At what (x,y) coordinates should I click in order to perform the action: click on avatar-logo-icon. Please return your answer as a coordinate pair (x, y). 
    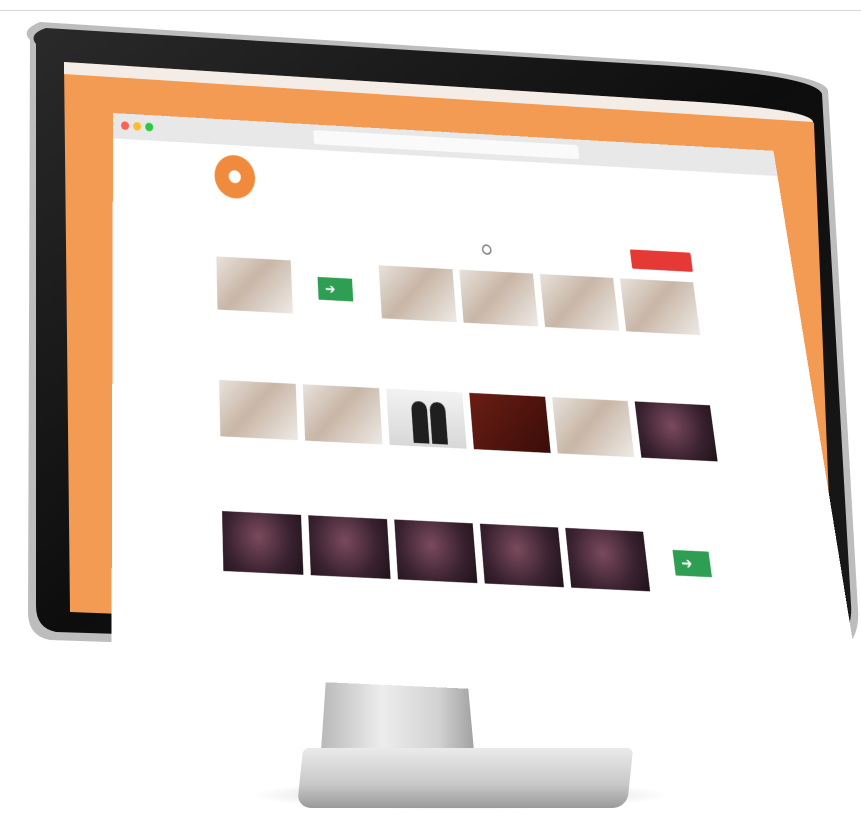
    Looking at the image, I should click on (235, 176).